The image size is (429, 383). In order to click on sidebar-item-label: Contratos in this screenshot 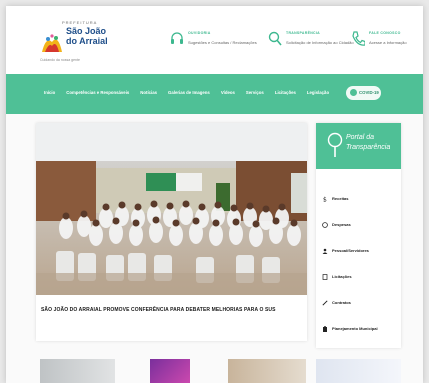, I will do `click(341, 302)`.